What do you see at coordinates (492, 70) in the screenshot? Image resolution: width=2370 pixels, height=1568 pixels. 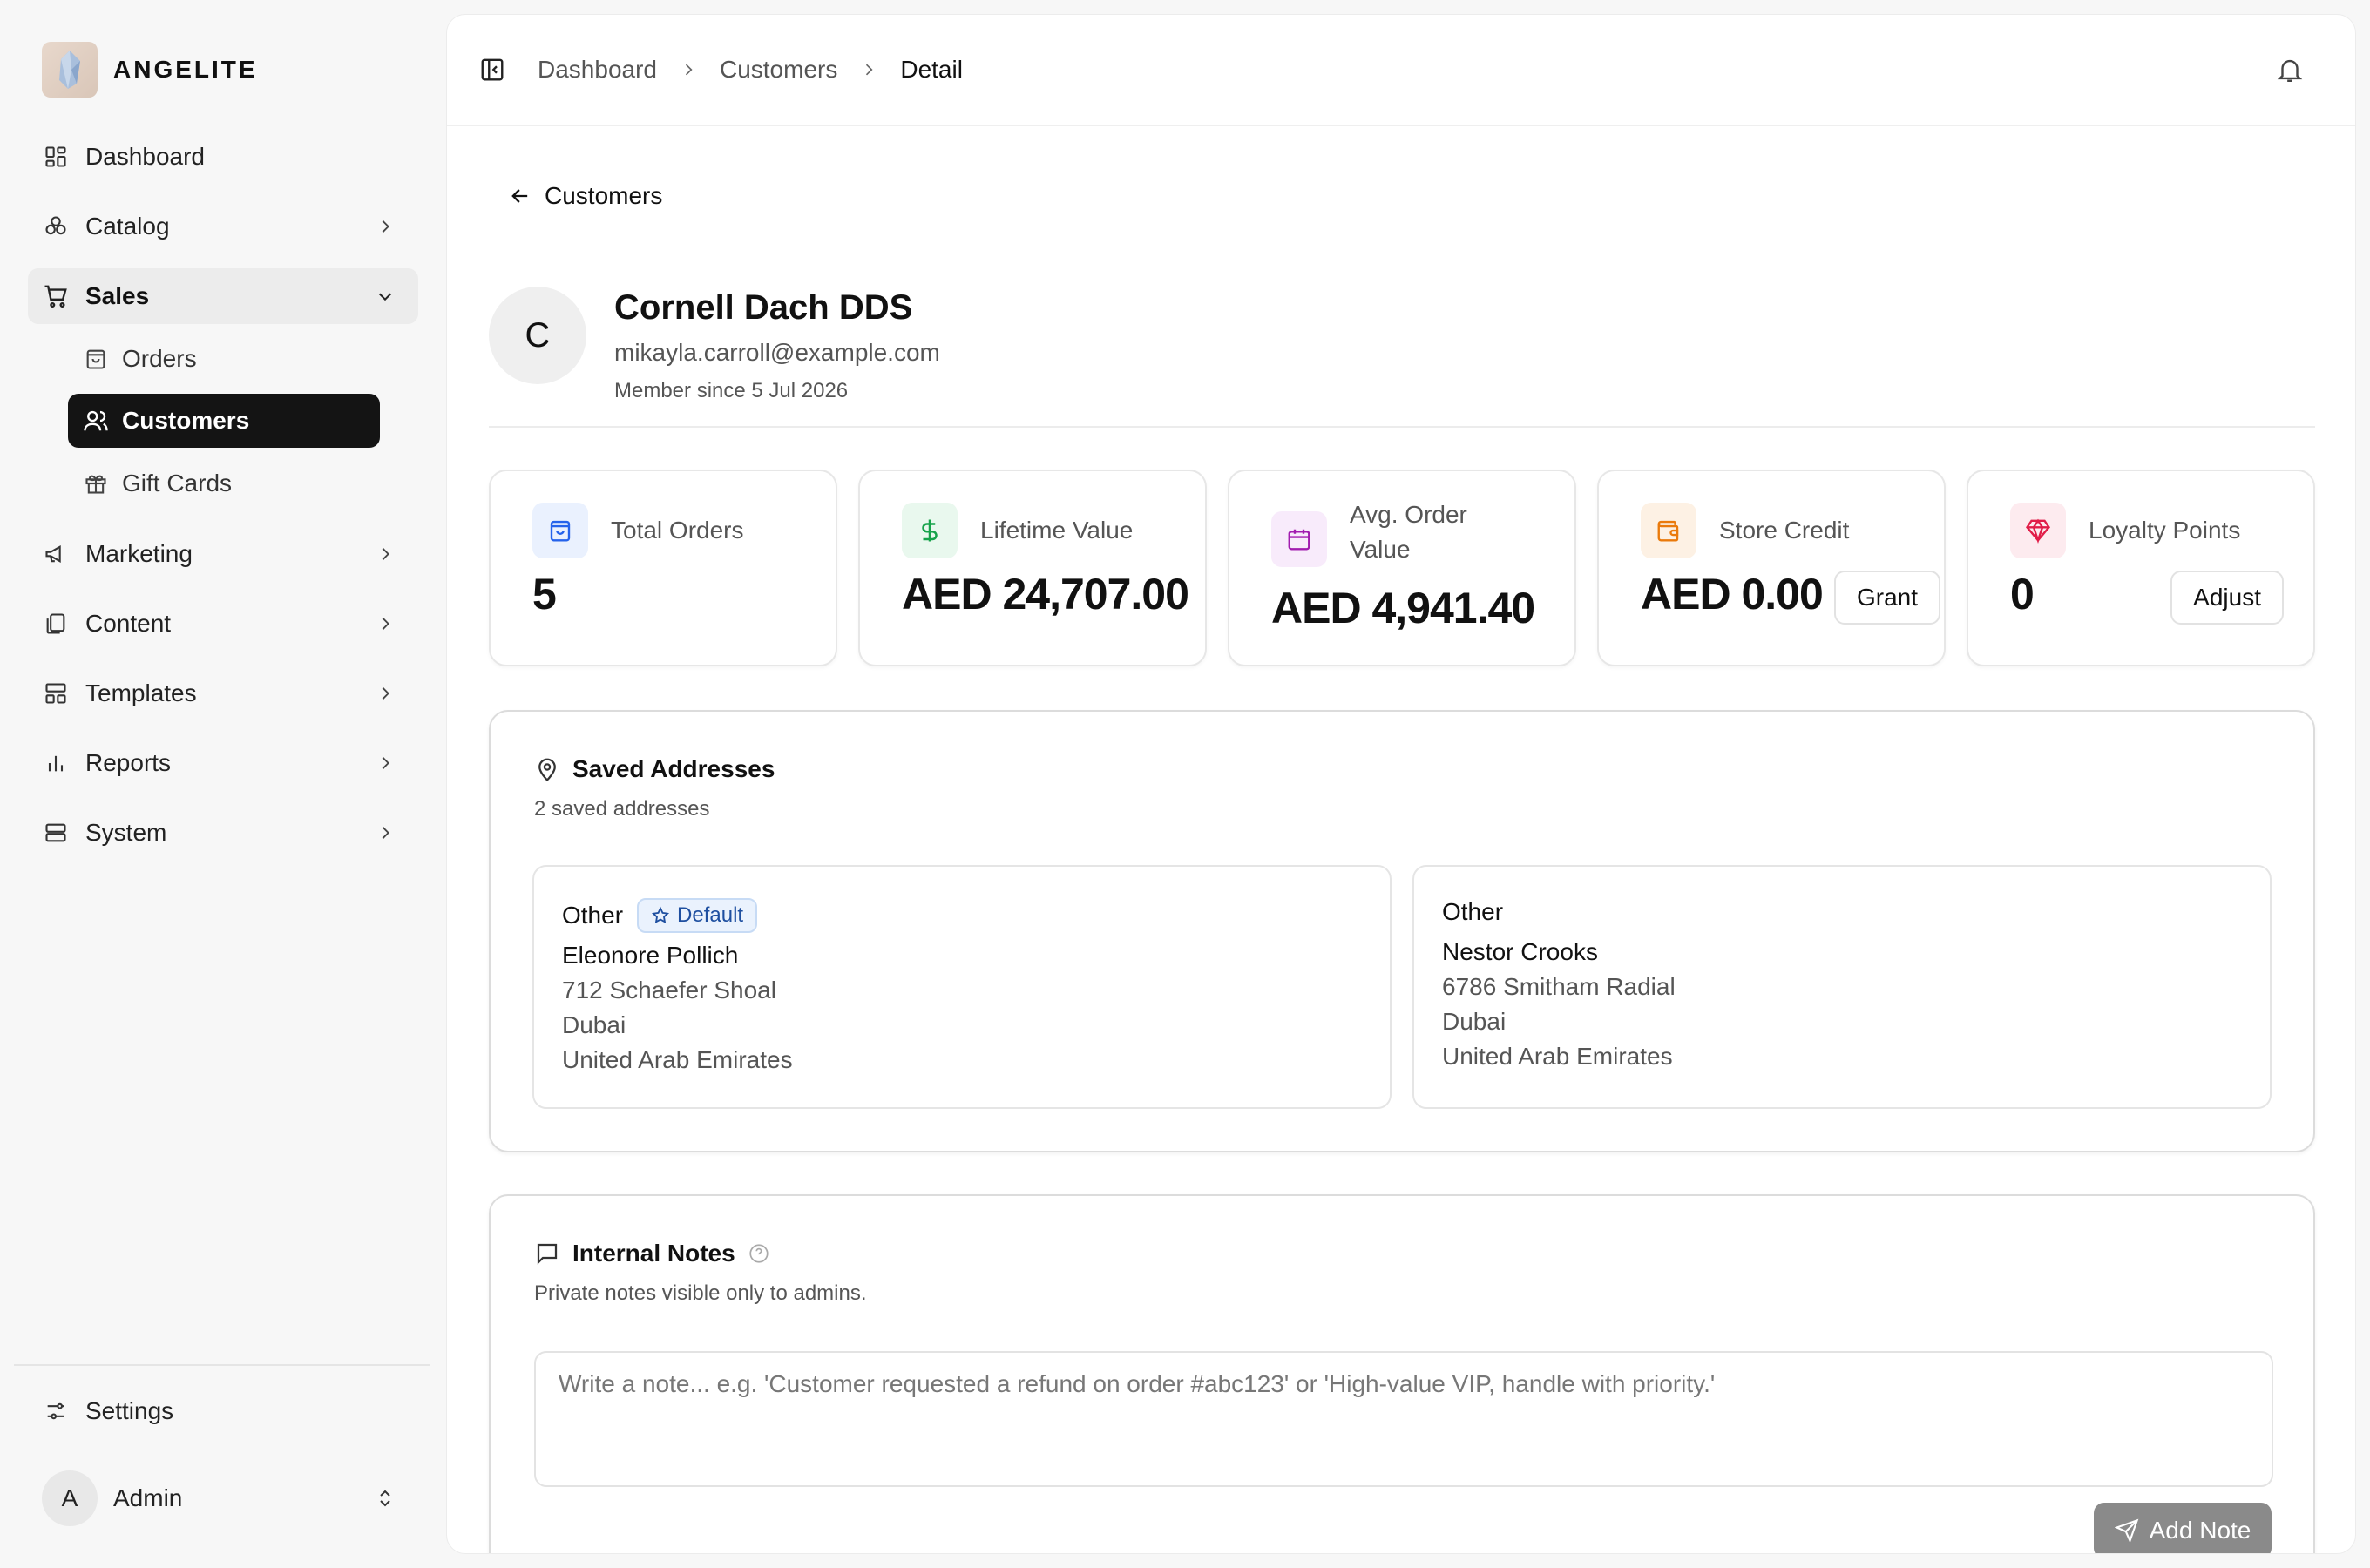 I see `sidebar-toggle-icon` at bounding box center [492, 70].